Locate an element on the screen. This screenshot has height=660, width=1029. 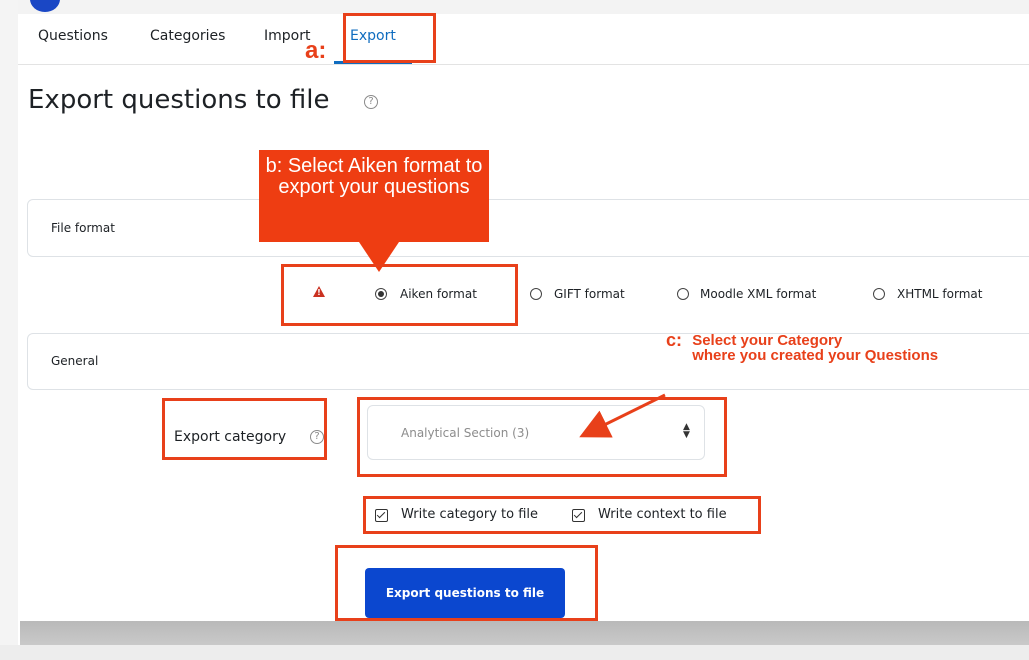
tab-questions: Questions is located at coordinates (73, 36).